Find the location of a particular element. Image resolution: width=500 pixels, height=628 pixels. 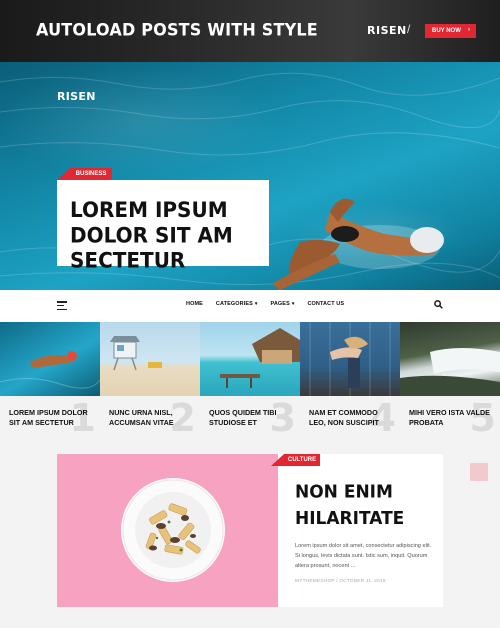

buy-now-button: BUY NOW › is located at coordinates (450, 31).